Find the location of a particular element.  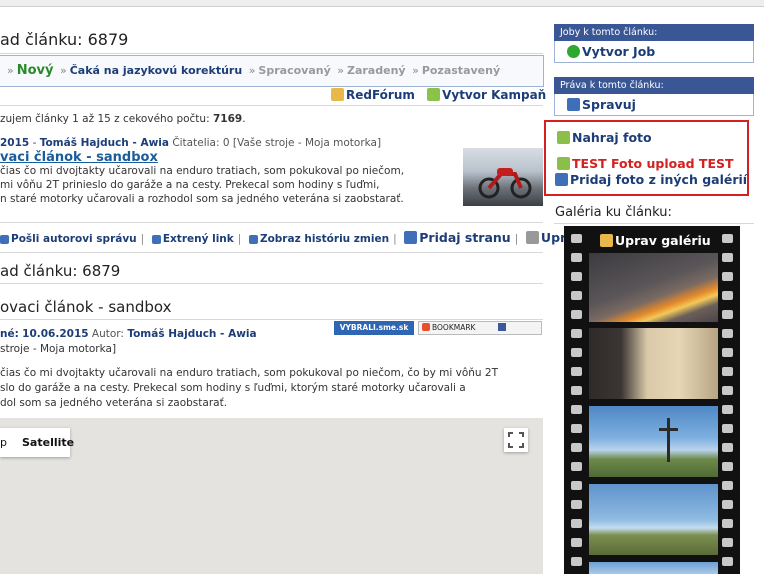

message-icon is located at coordinates (4, 239).